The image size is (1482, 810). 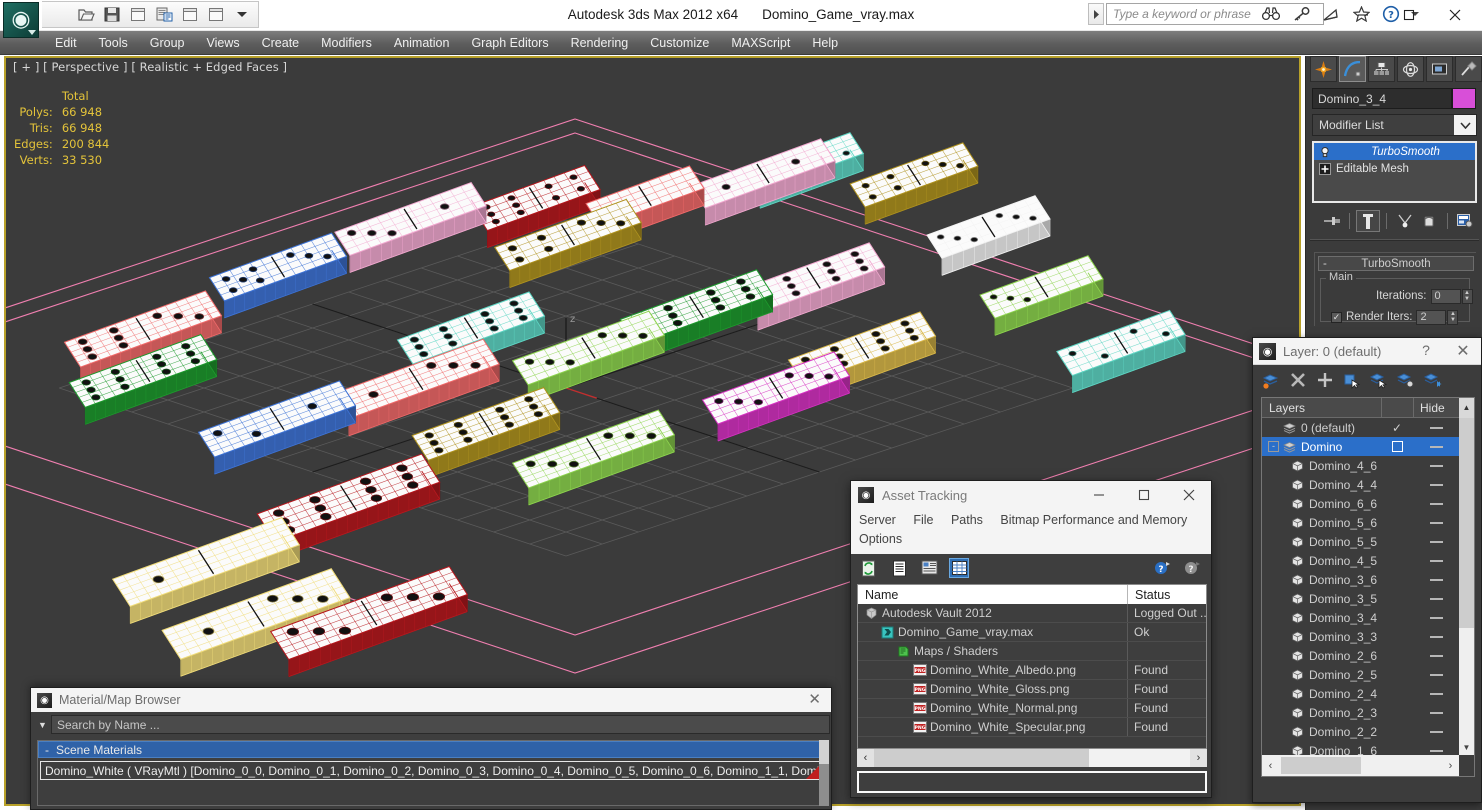 What do you see at coordinates (113, 43) in the screenshot?
I see `menu-item-tools: Tools` at bounding box center [113, 43].